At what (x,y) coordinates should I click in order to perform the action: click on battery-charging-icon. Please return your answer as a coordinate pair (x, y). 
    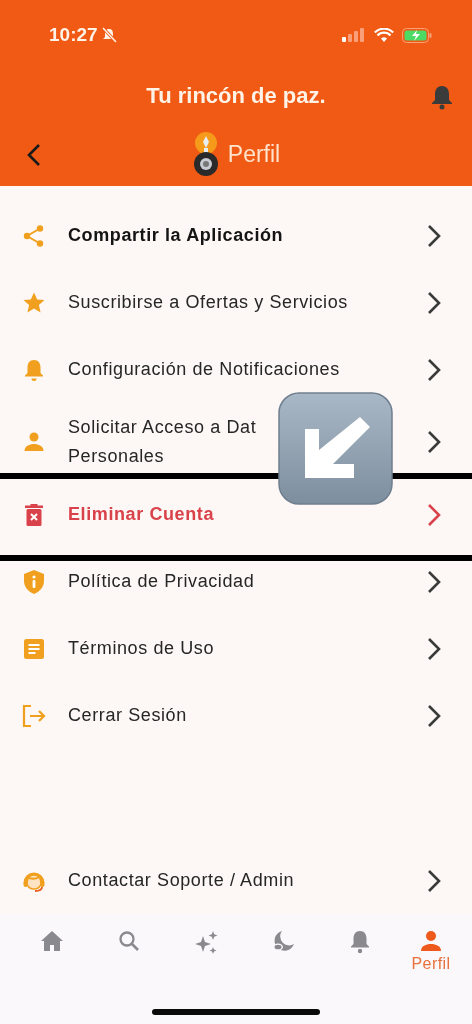
    Looking at the image, I should click on (417, 35).